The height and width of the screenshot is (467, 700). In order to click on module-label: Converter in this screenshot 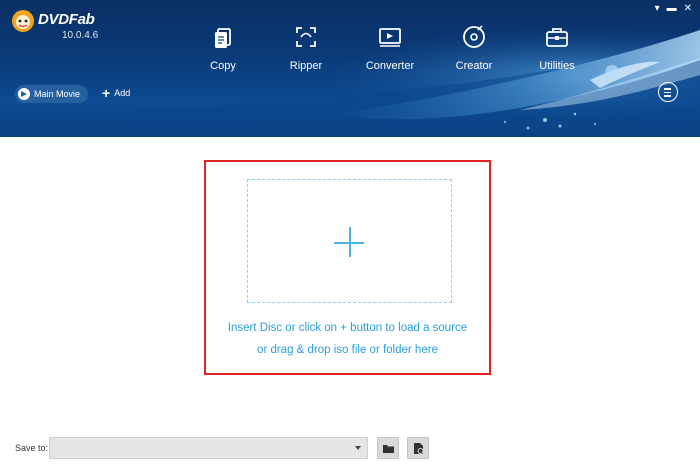, I will do `click(390, 66)`.